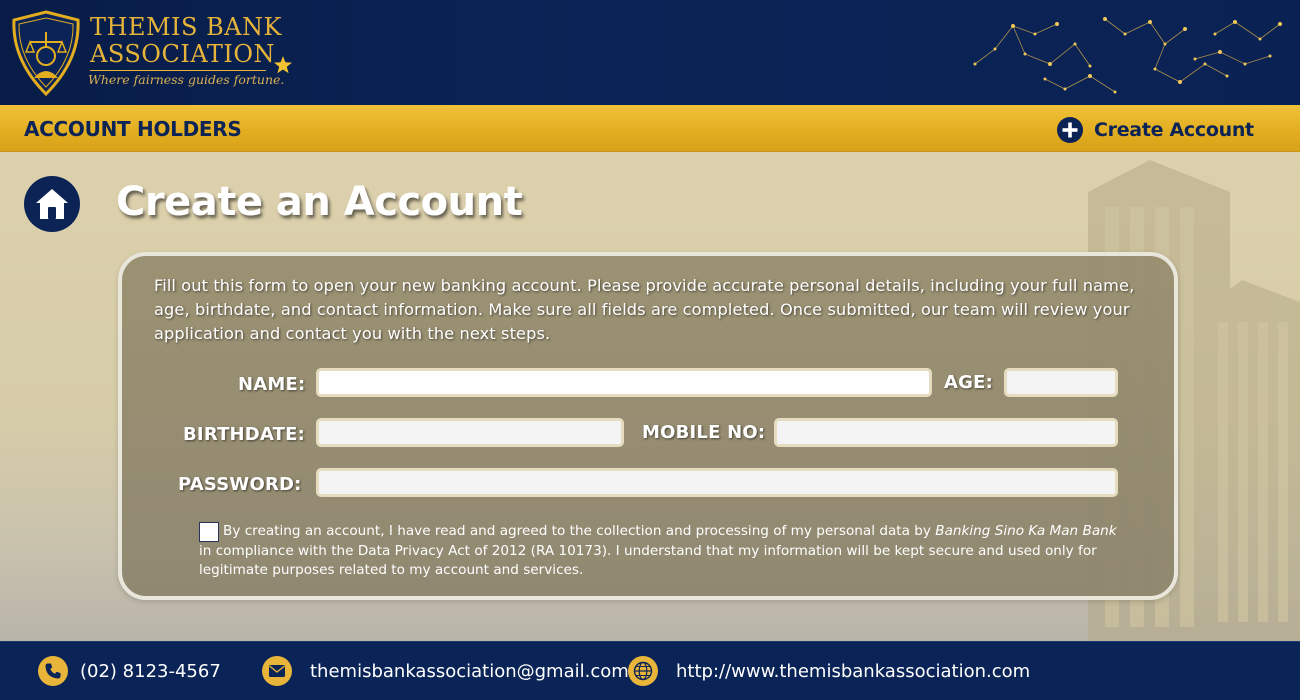  I want to click on brand-name: THEMIS BANK ASSOCIATION, so click(186, 42).